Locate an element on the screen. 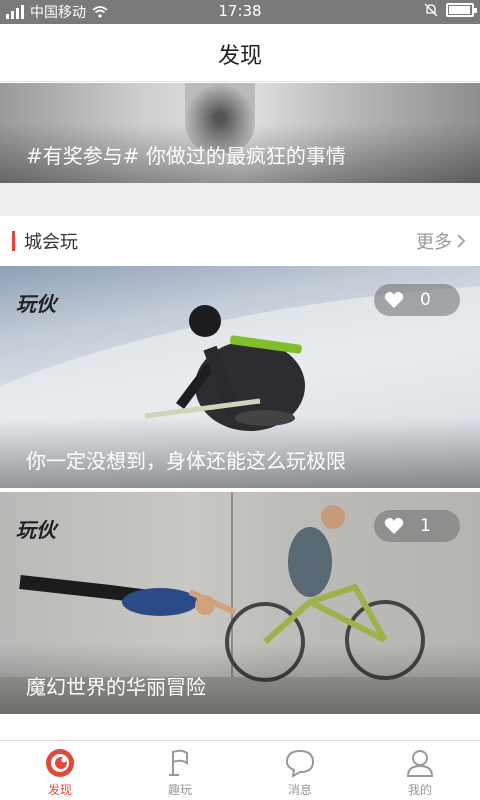 This screenshot has height=800, width=480. section-header: 城会玩 更多 is located at coordinates (240, 241).